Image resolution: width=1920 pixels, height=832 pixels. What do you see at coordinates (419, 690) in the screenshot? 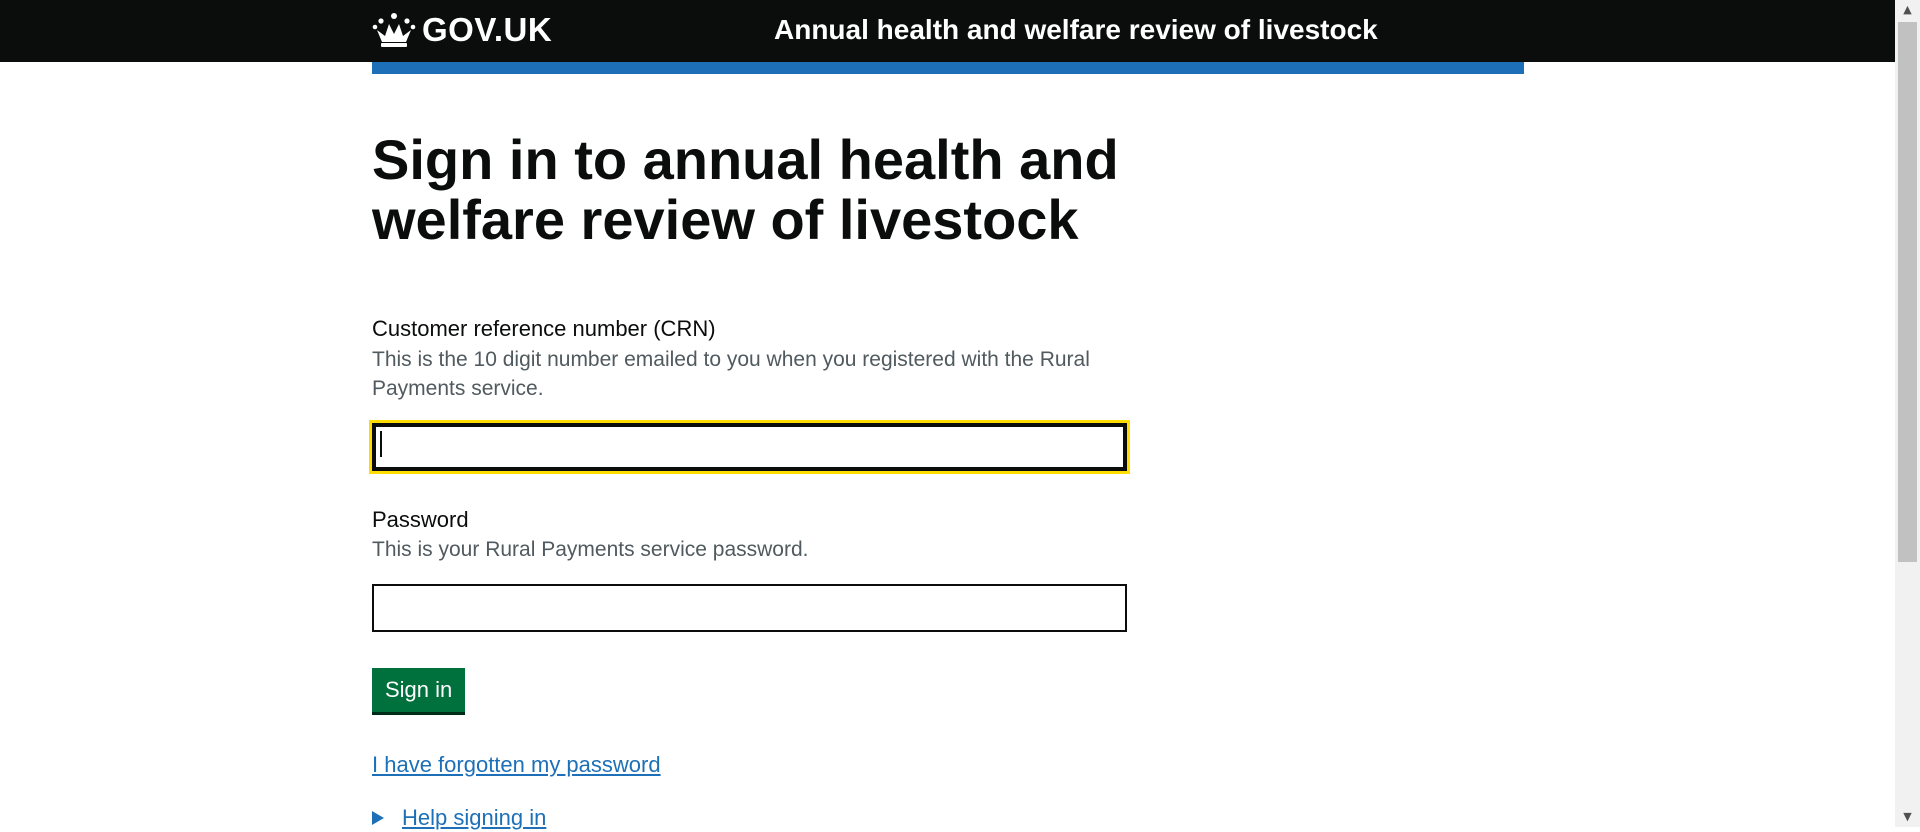
I see `sign-in-button: Sign in` at bounding box center [419, 690].